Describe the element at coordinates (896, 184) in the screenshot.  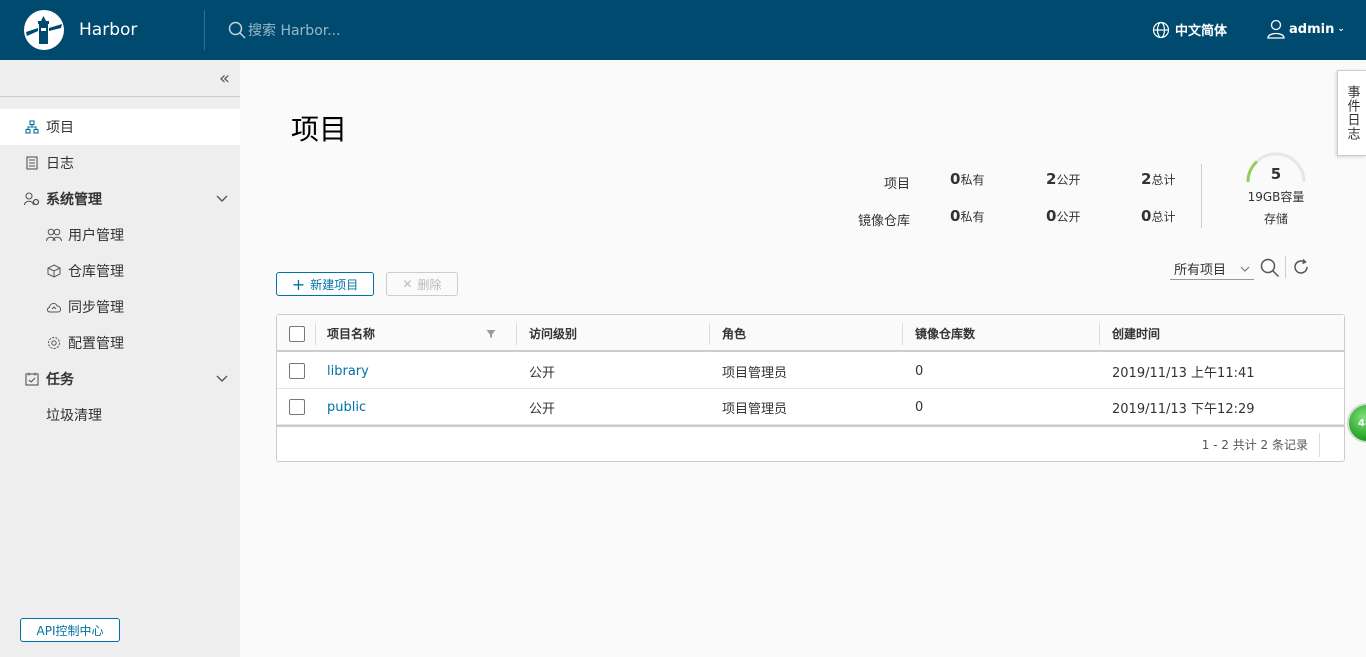
I see `stats-projects-label: 项目` at that location.